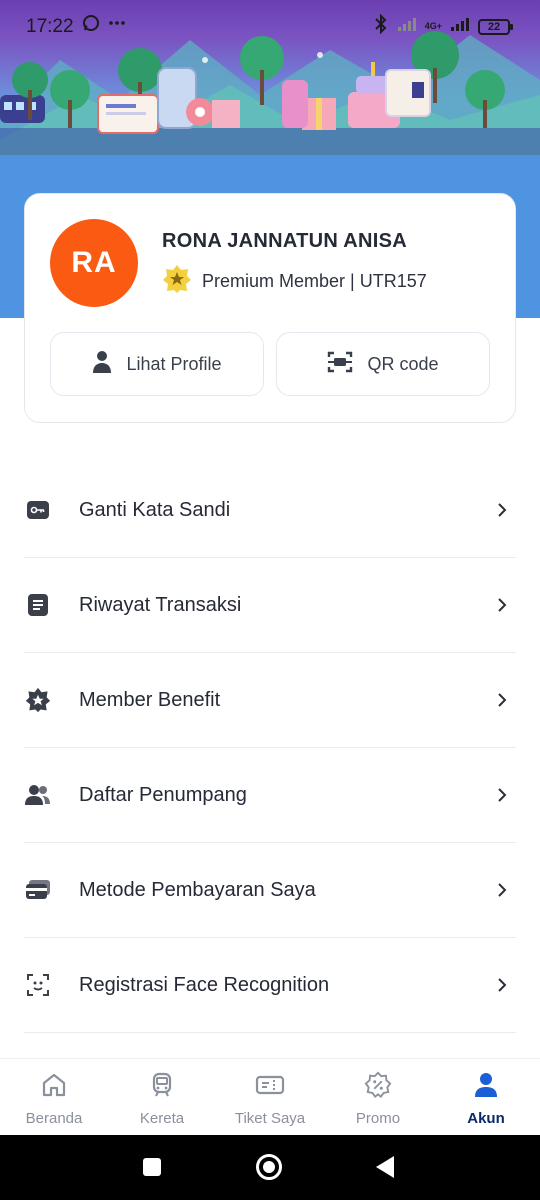 Image resolution: width=540 pixels, height=1200 pixels. Describe the element at coordinates (385, 1167) in the screenshot. I see `back-button` at that location.